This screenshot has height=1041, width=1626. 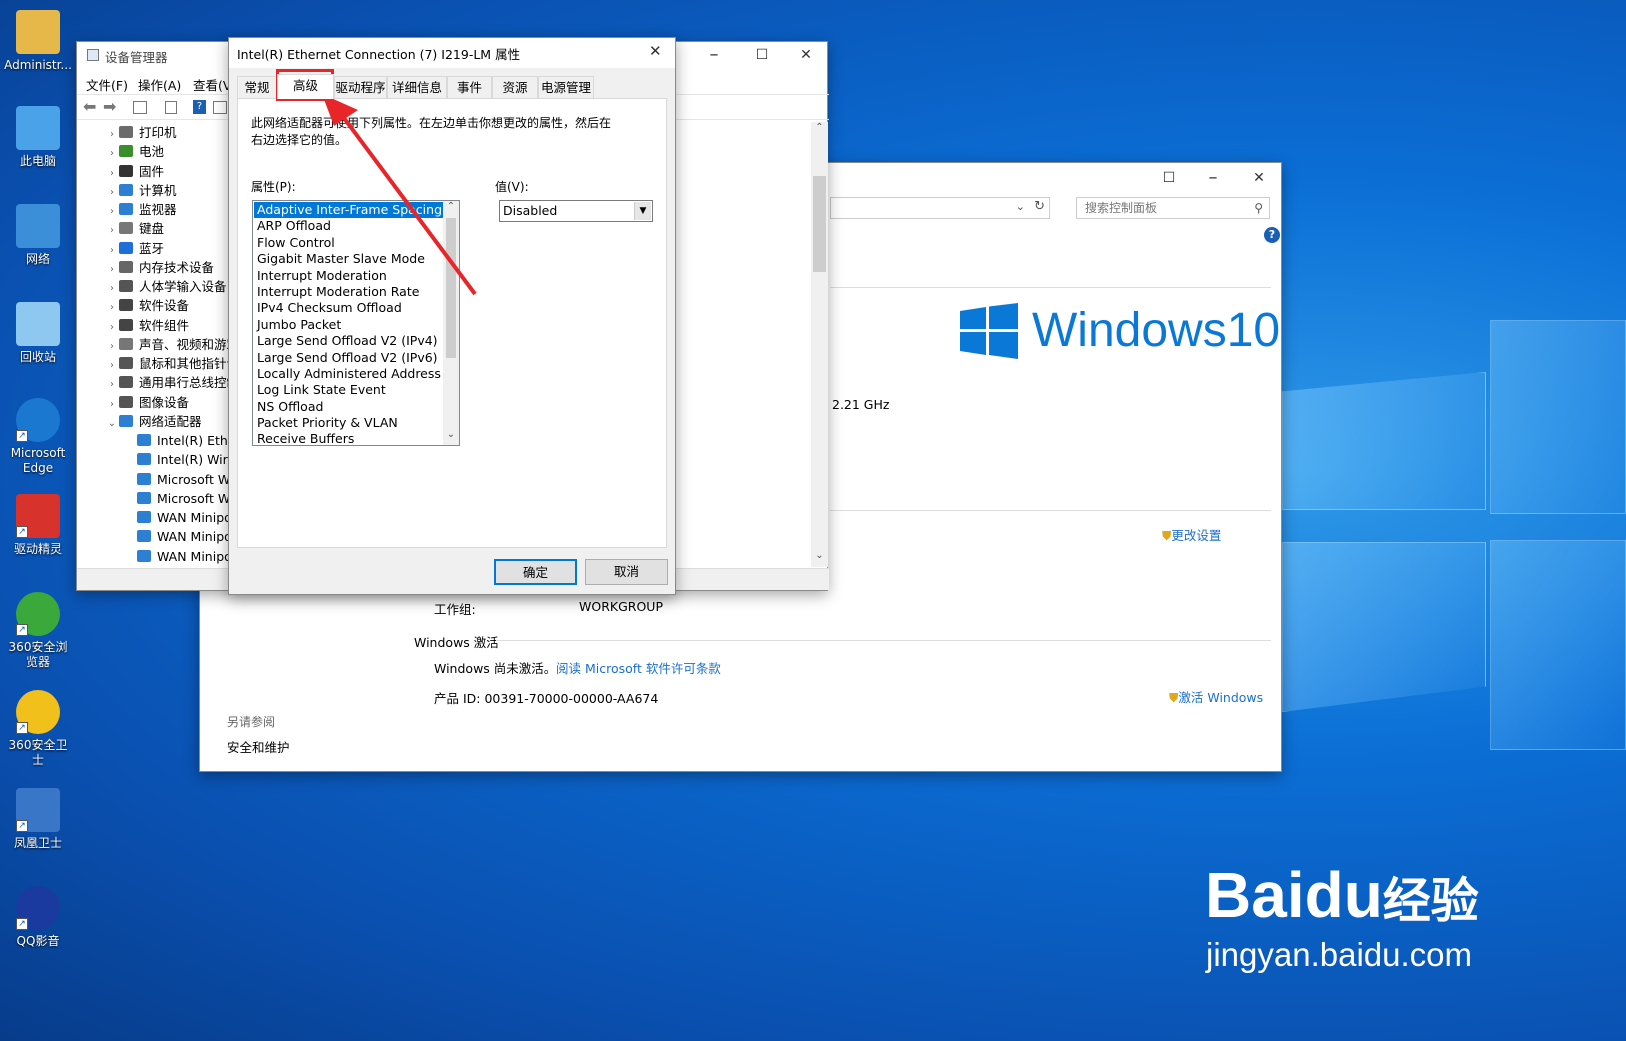 I want to click on property-item: Log Link State Event, so click(x=348, y=390).